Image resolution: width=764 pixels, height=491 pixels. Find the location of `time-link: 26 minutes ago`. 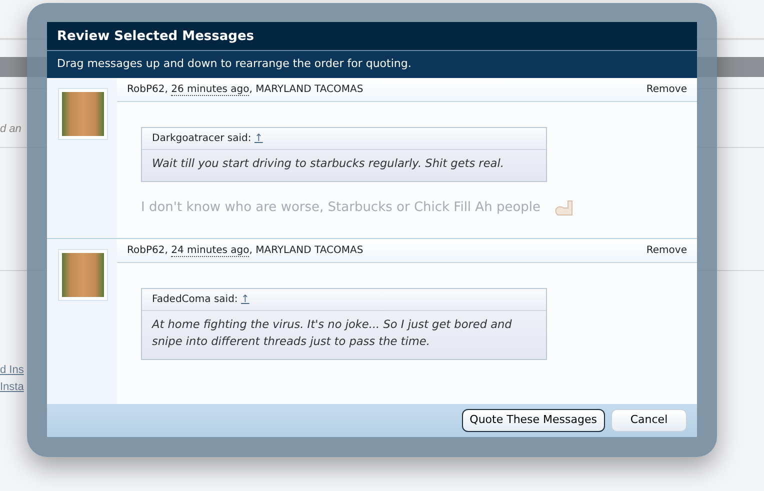

time-link: 26 minutes ago is located at coordinates (210, 90).